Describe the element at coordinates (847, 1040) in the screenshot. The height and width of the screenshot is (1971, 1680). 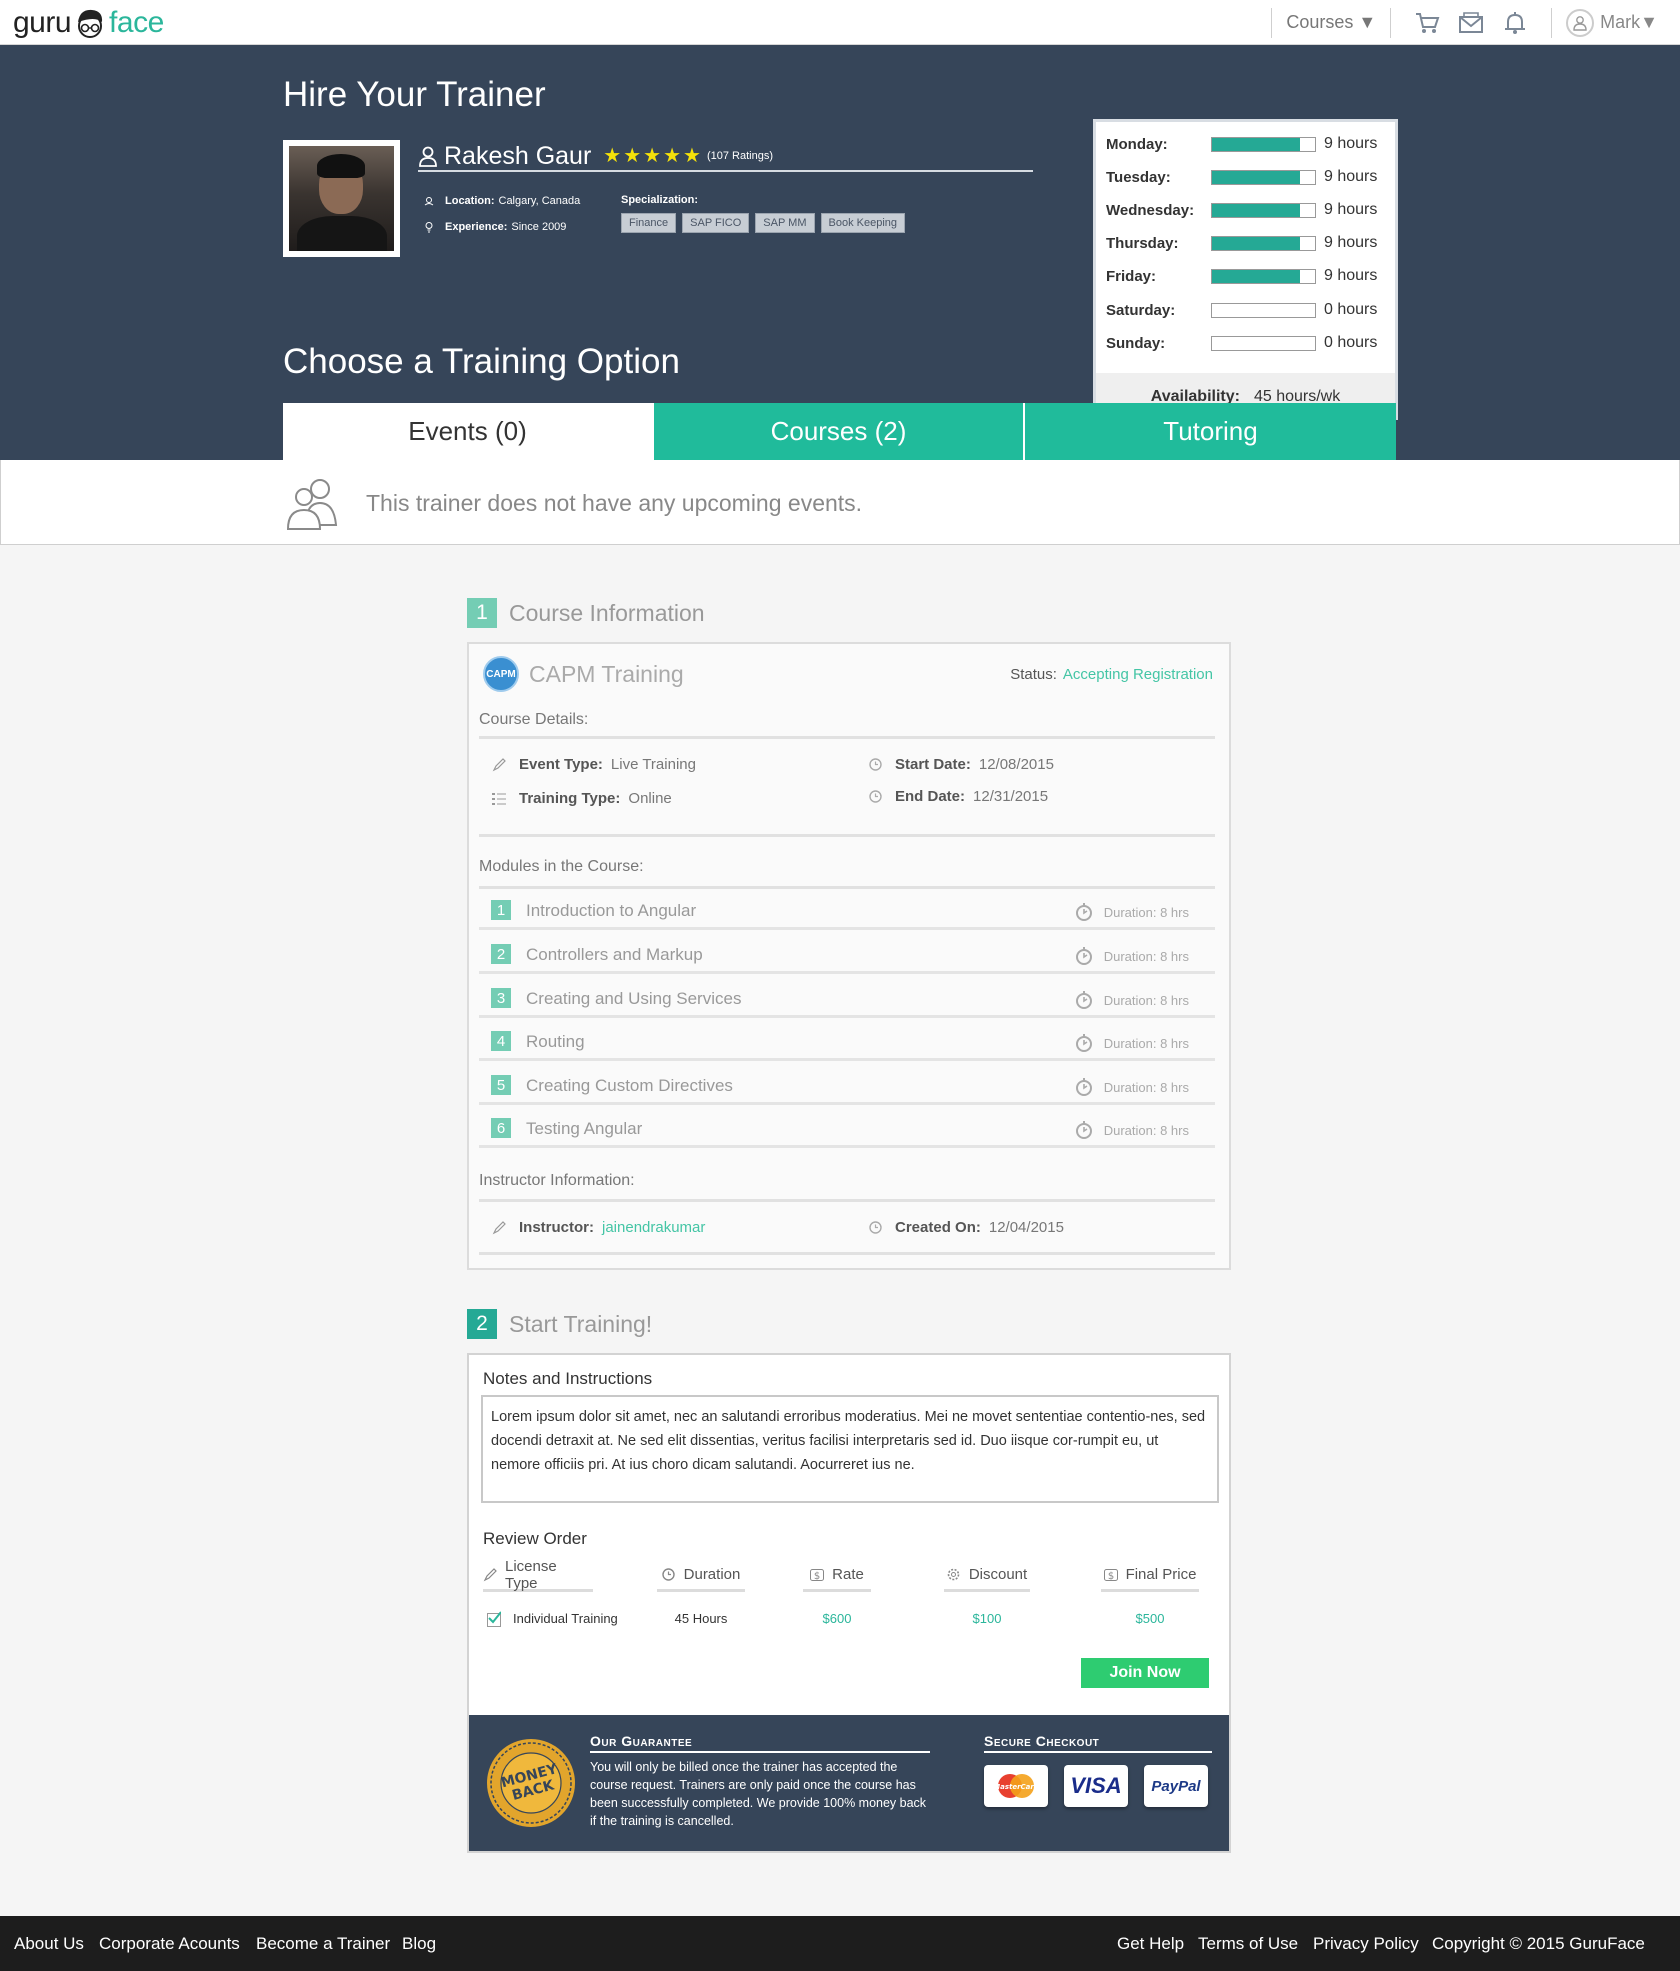
I see `module-row: 4 Routing Duration: 8 hrs` at that location.